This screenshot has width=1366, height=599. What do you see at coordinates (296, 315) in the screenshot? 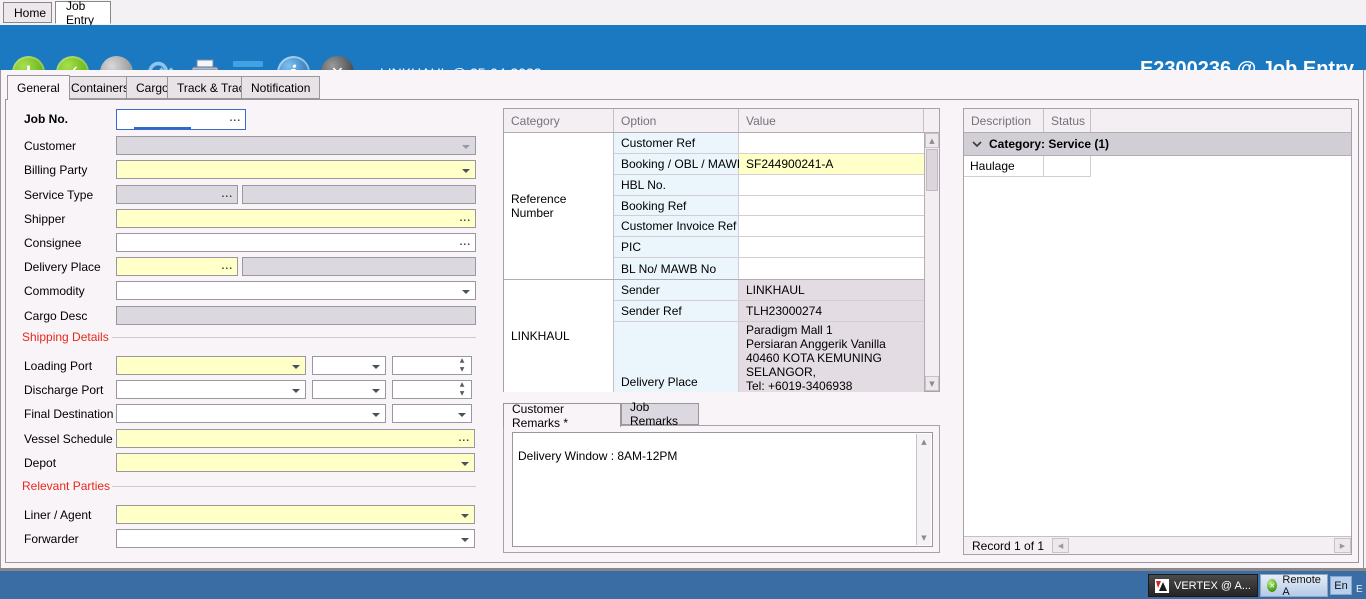
I see `cargo-desc-field` at bounding box center [296, 315].